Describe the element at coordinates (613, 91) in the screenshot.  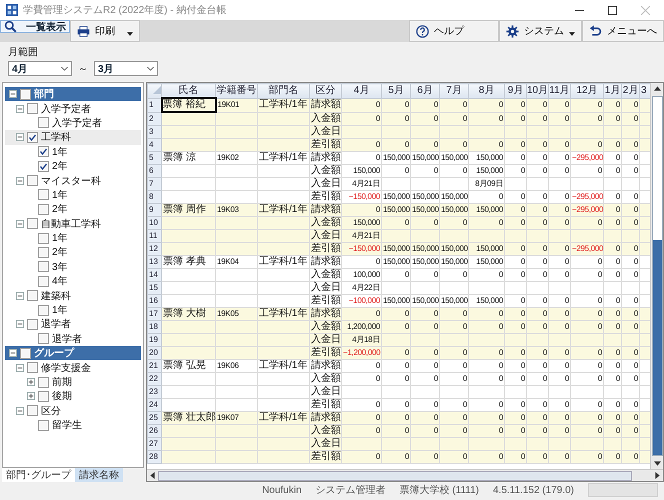
I see `column-header: 1月` at that location.